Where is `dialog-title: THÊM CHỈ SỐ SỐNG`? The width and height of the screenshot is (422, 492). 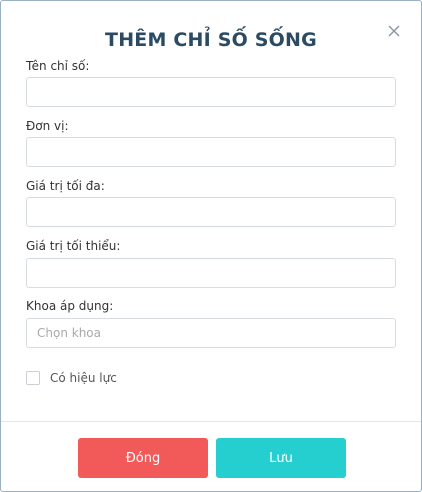 dialog-title: THÊM CHỈ SỐ SỐNG is located at coordinates (211, 40).